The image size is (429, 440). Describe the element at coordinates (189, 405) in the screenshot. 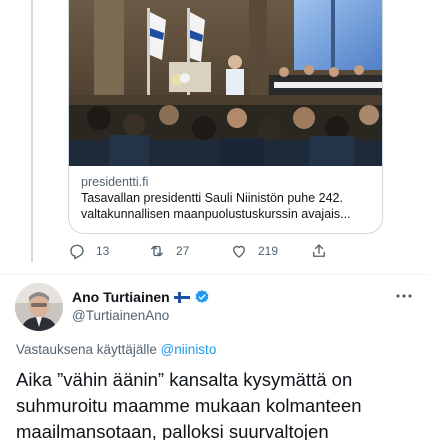

I see `tweet-text-line: suhmuroitu maamme mukaan kolmanteen` at that location.